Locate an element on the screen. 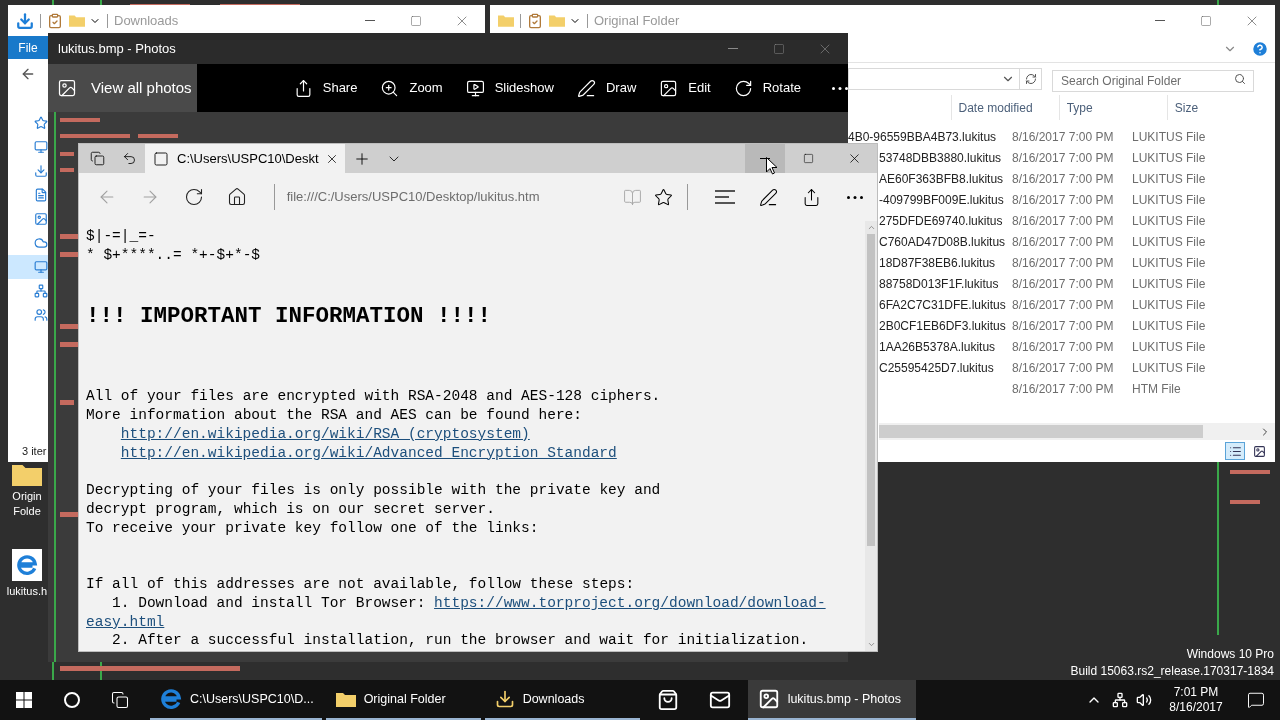 This screenshot has height=720, width=1280. taskbar-app: Original Folder is located at coordinates (403, 700).